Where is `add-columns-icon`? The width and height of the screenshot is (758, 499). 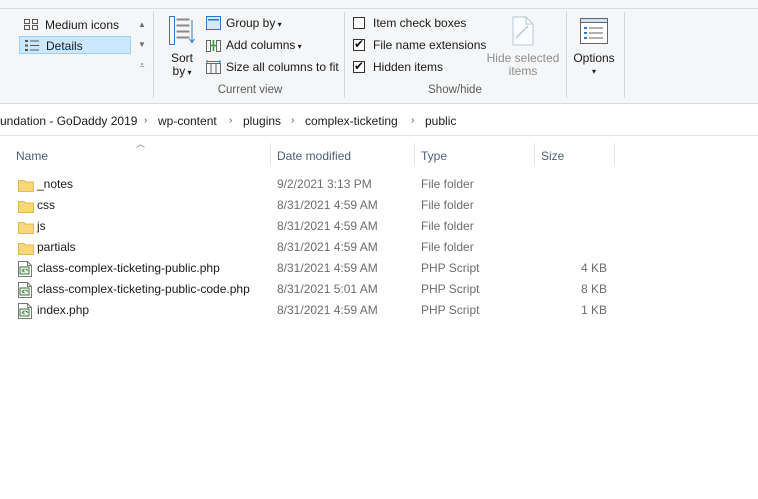 add-columns-icon is located at coordinates (213, 46).